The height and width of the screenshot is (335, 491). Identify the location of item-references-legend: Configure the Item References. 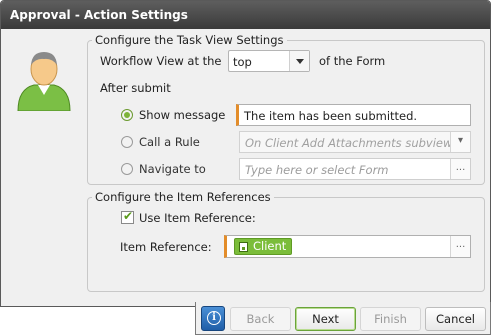
(183, 197).